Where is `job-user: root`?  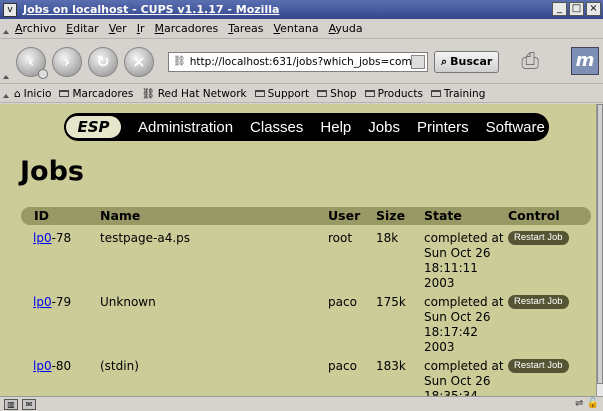
job-user: root is located at coordinates (340, 238).